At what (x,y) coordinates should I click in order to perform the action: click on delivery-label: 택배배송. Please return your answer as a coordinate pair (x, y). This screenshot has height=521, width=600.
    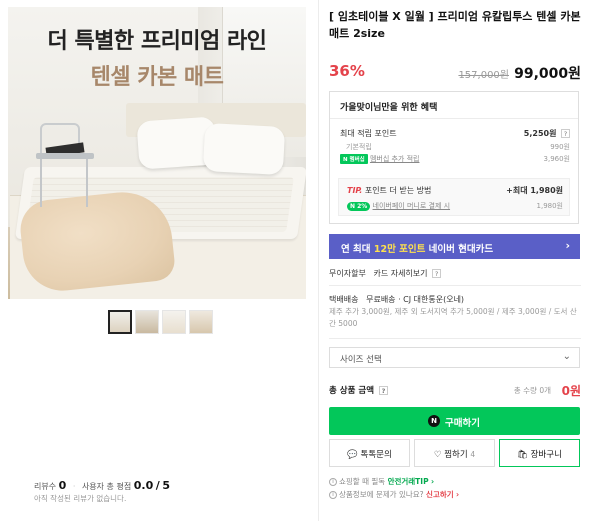
    Looking at the image, I should click on (344, 299).